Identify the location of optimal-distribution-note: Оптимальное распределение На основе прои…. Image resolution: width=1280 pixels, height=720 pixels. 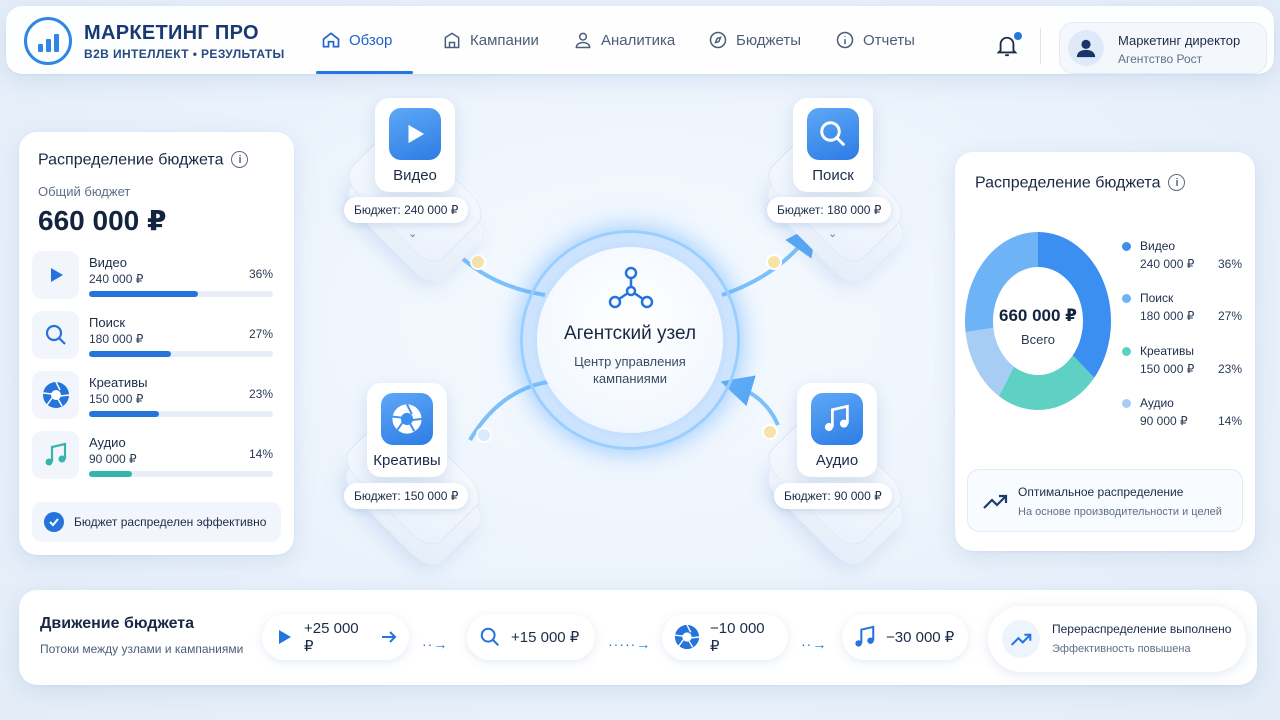
(1105, 500).